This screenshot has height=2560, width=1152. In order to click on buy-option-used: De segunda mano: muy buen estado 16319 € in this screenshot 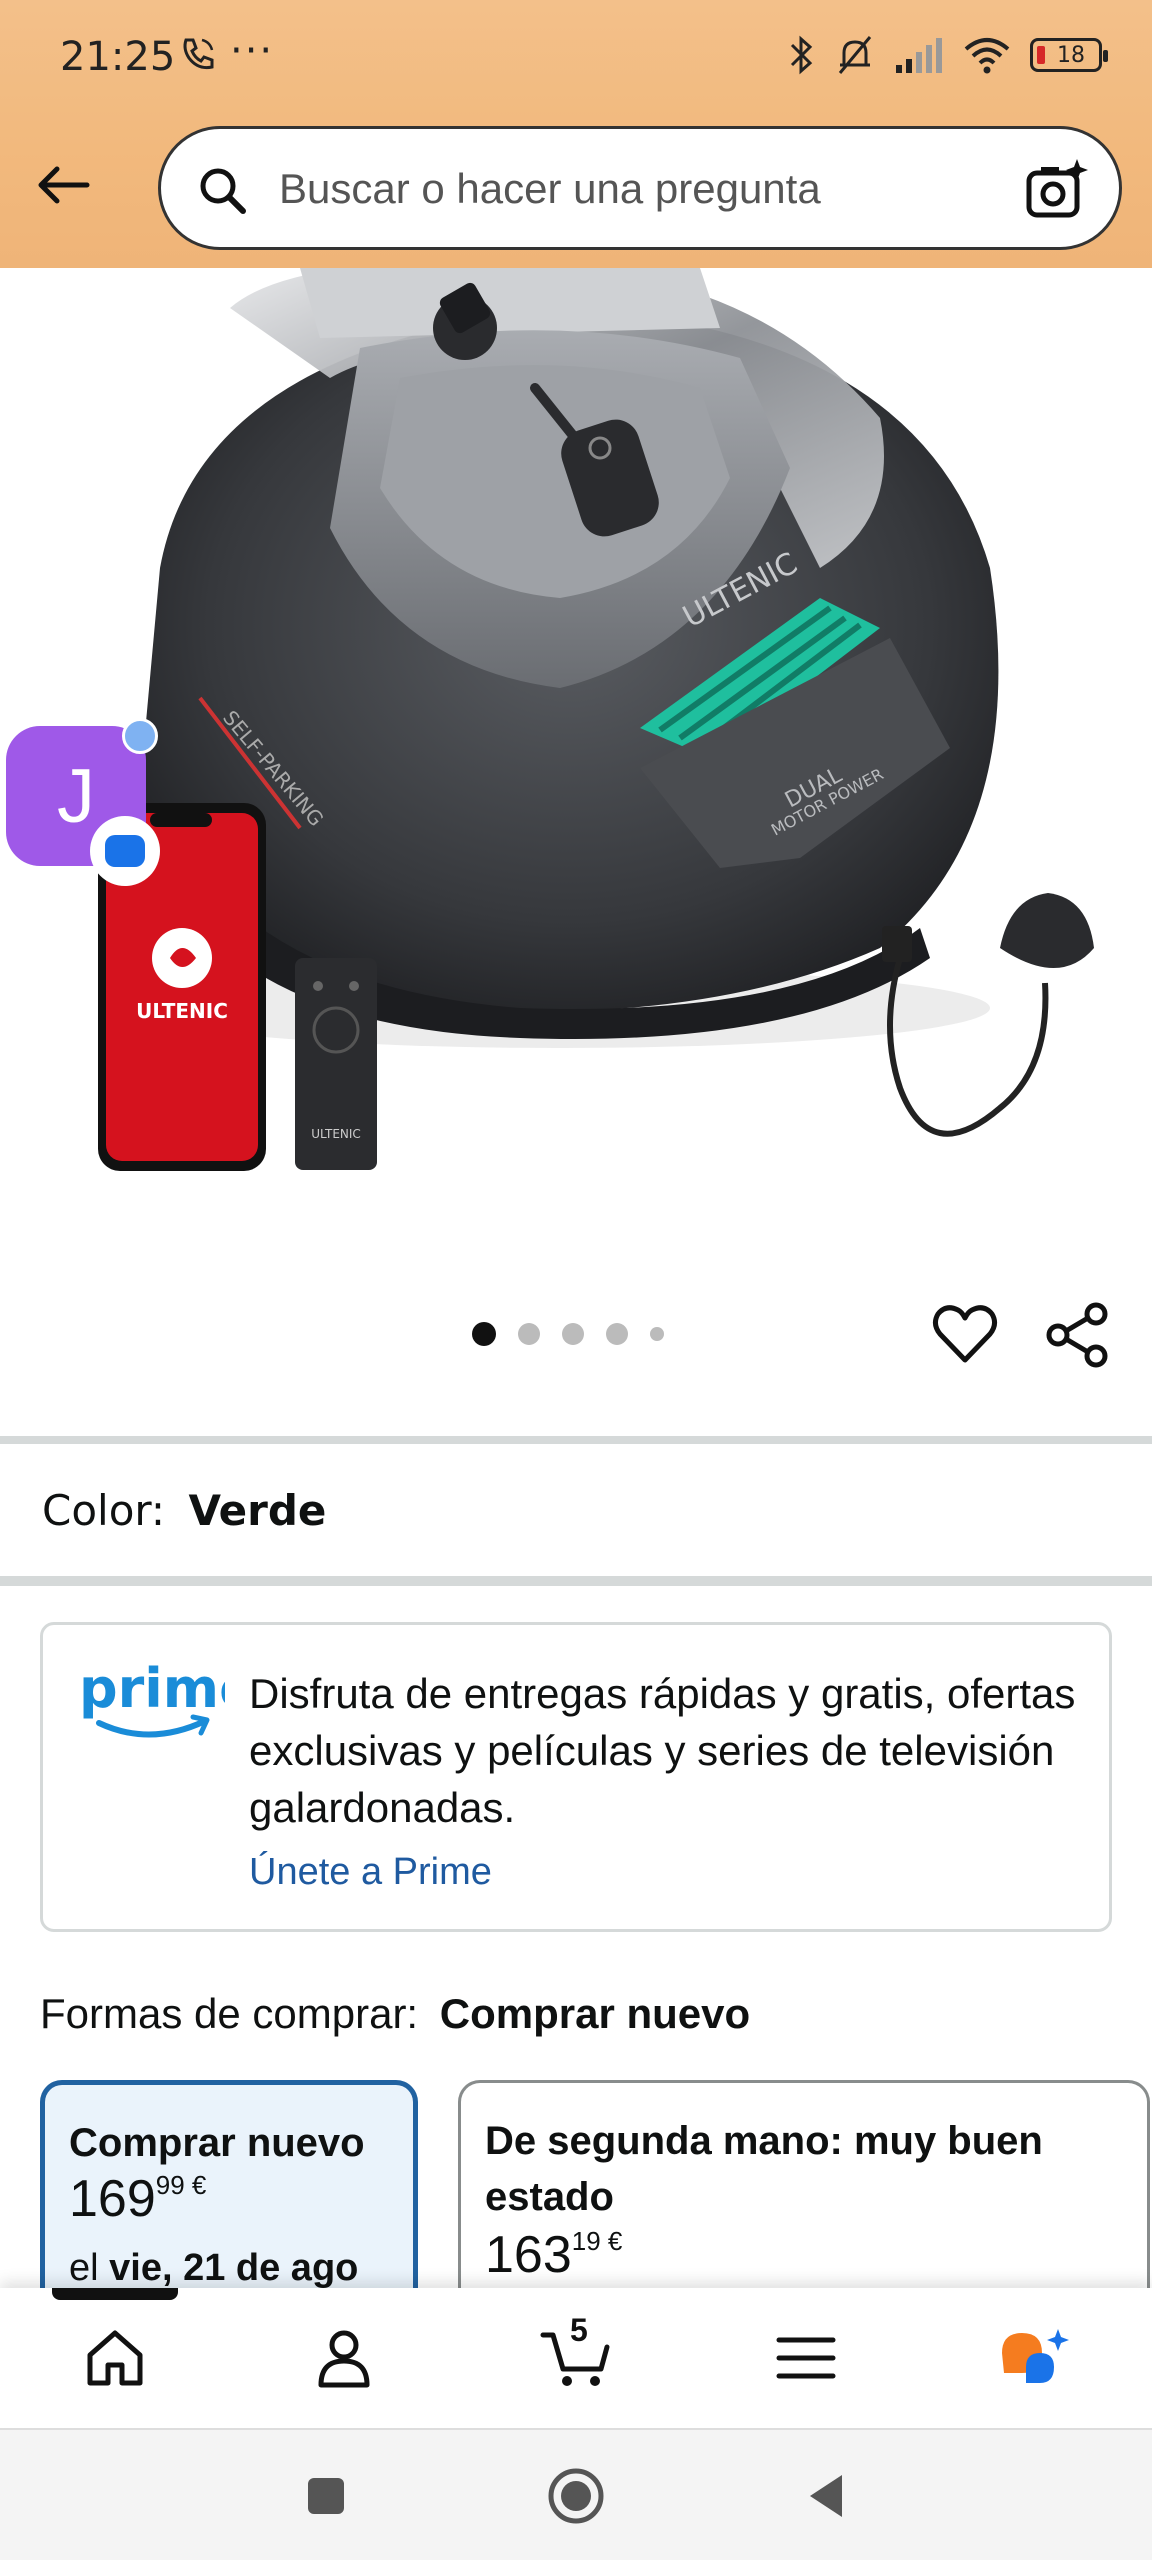, I will do `click(804, 2190)`.